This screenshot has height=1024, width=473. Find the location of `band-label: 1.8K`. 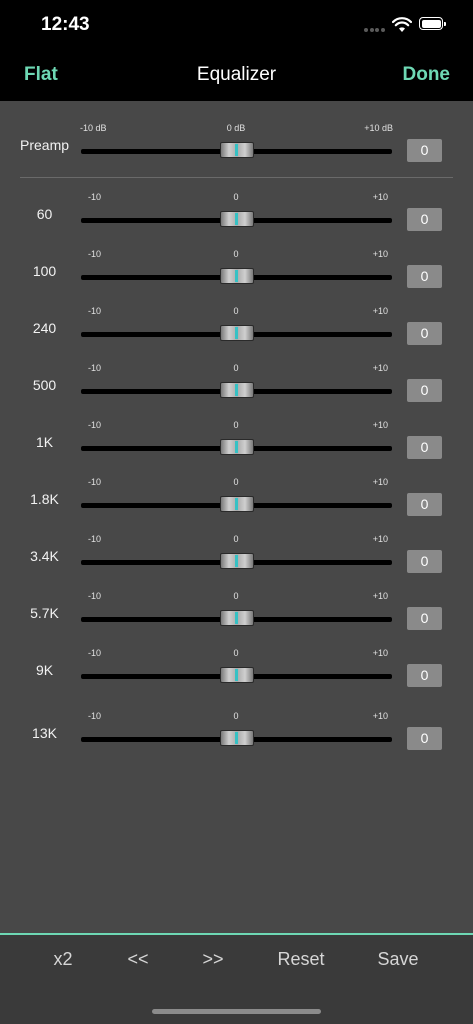

band-label: 1.8K is located at coordinates (44, 499).